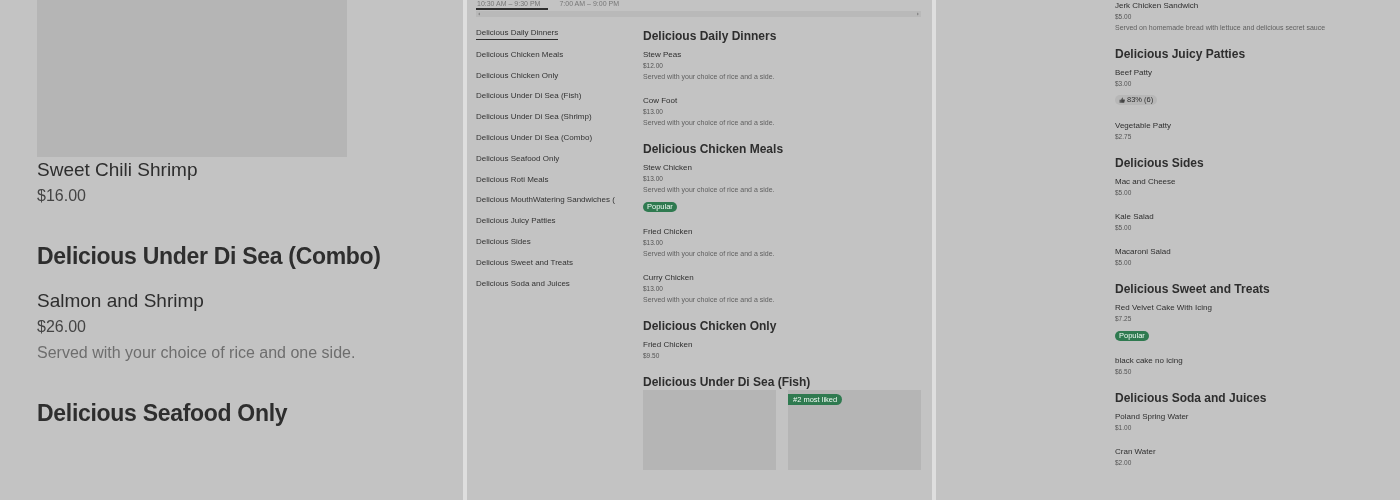 The height and width of the screenshot is (500, 1400). I want to click on category-link: Delicious Soda and Juices, so click(523, 284).